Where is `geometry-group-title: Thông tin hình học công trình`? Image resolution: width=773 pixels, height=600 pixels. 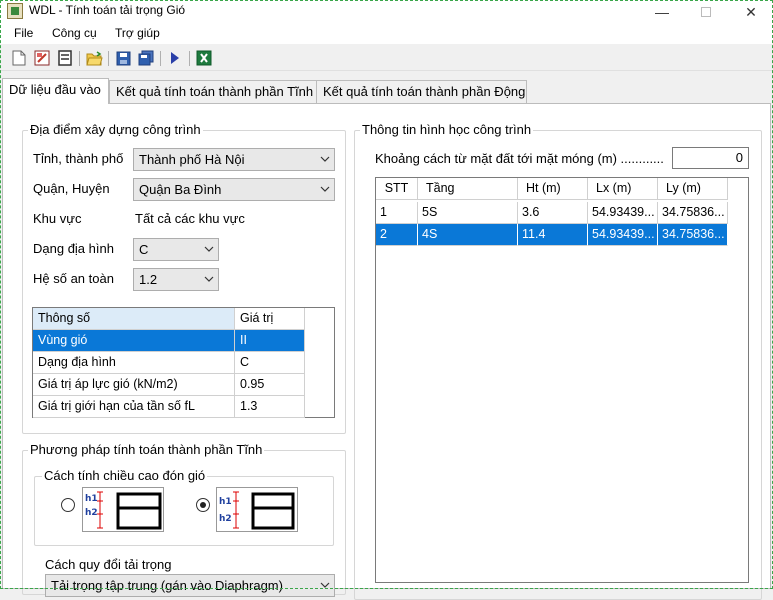 geometry-group-title: Thông tin hình học công trình is located at coordinates (447, 129).